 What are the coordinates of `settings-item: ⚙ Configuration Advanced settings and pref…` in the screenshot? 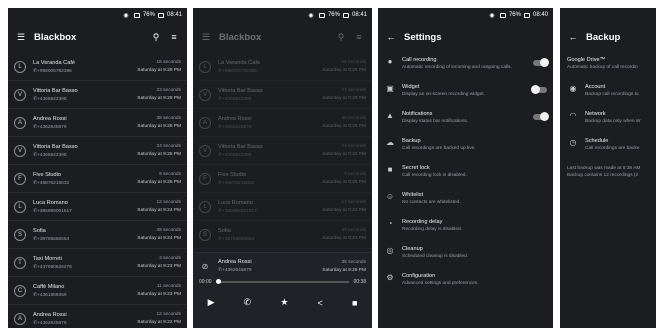 It's located at (465, 281).